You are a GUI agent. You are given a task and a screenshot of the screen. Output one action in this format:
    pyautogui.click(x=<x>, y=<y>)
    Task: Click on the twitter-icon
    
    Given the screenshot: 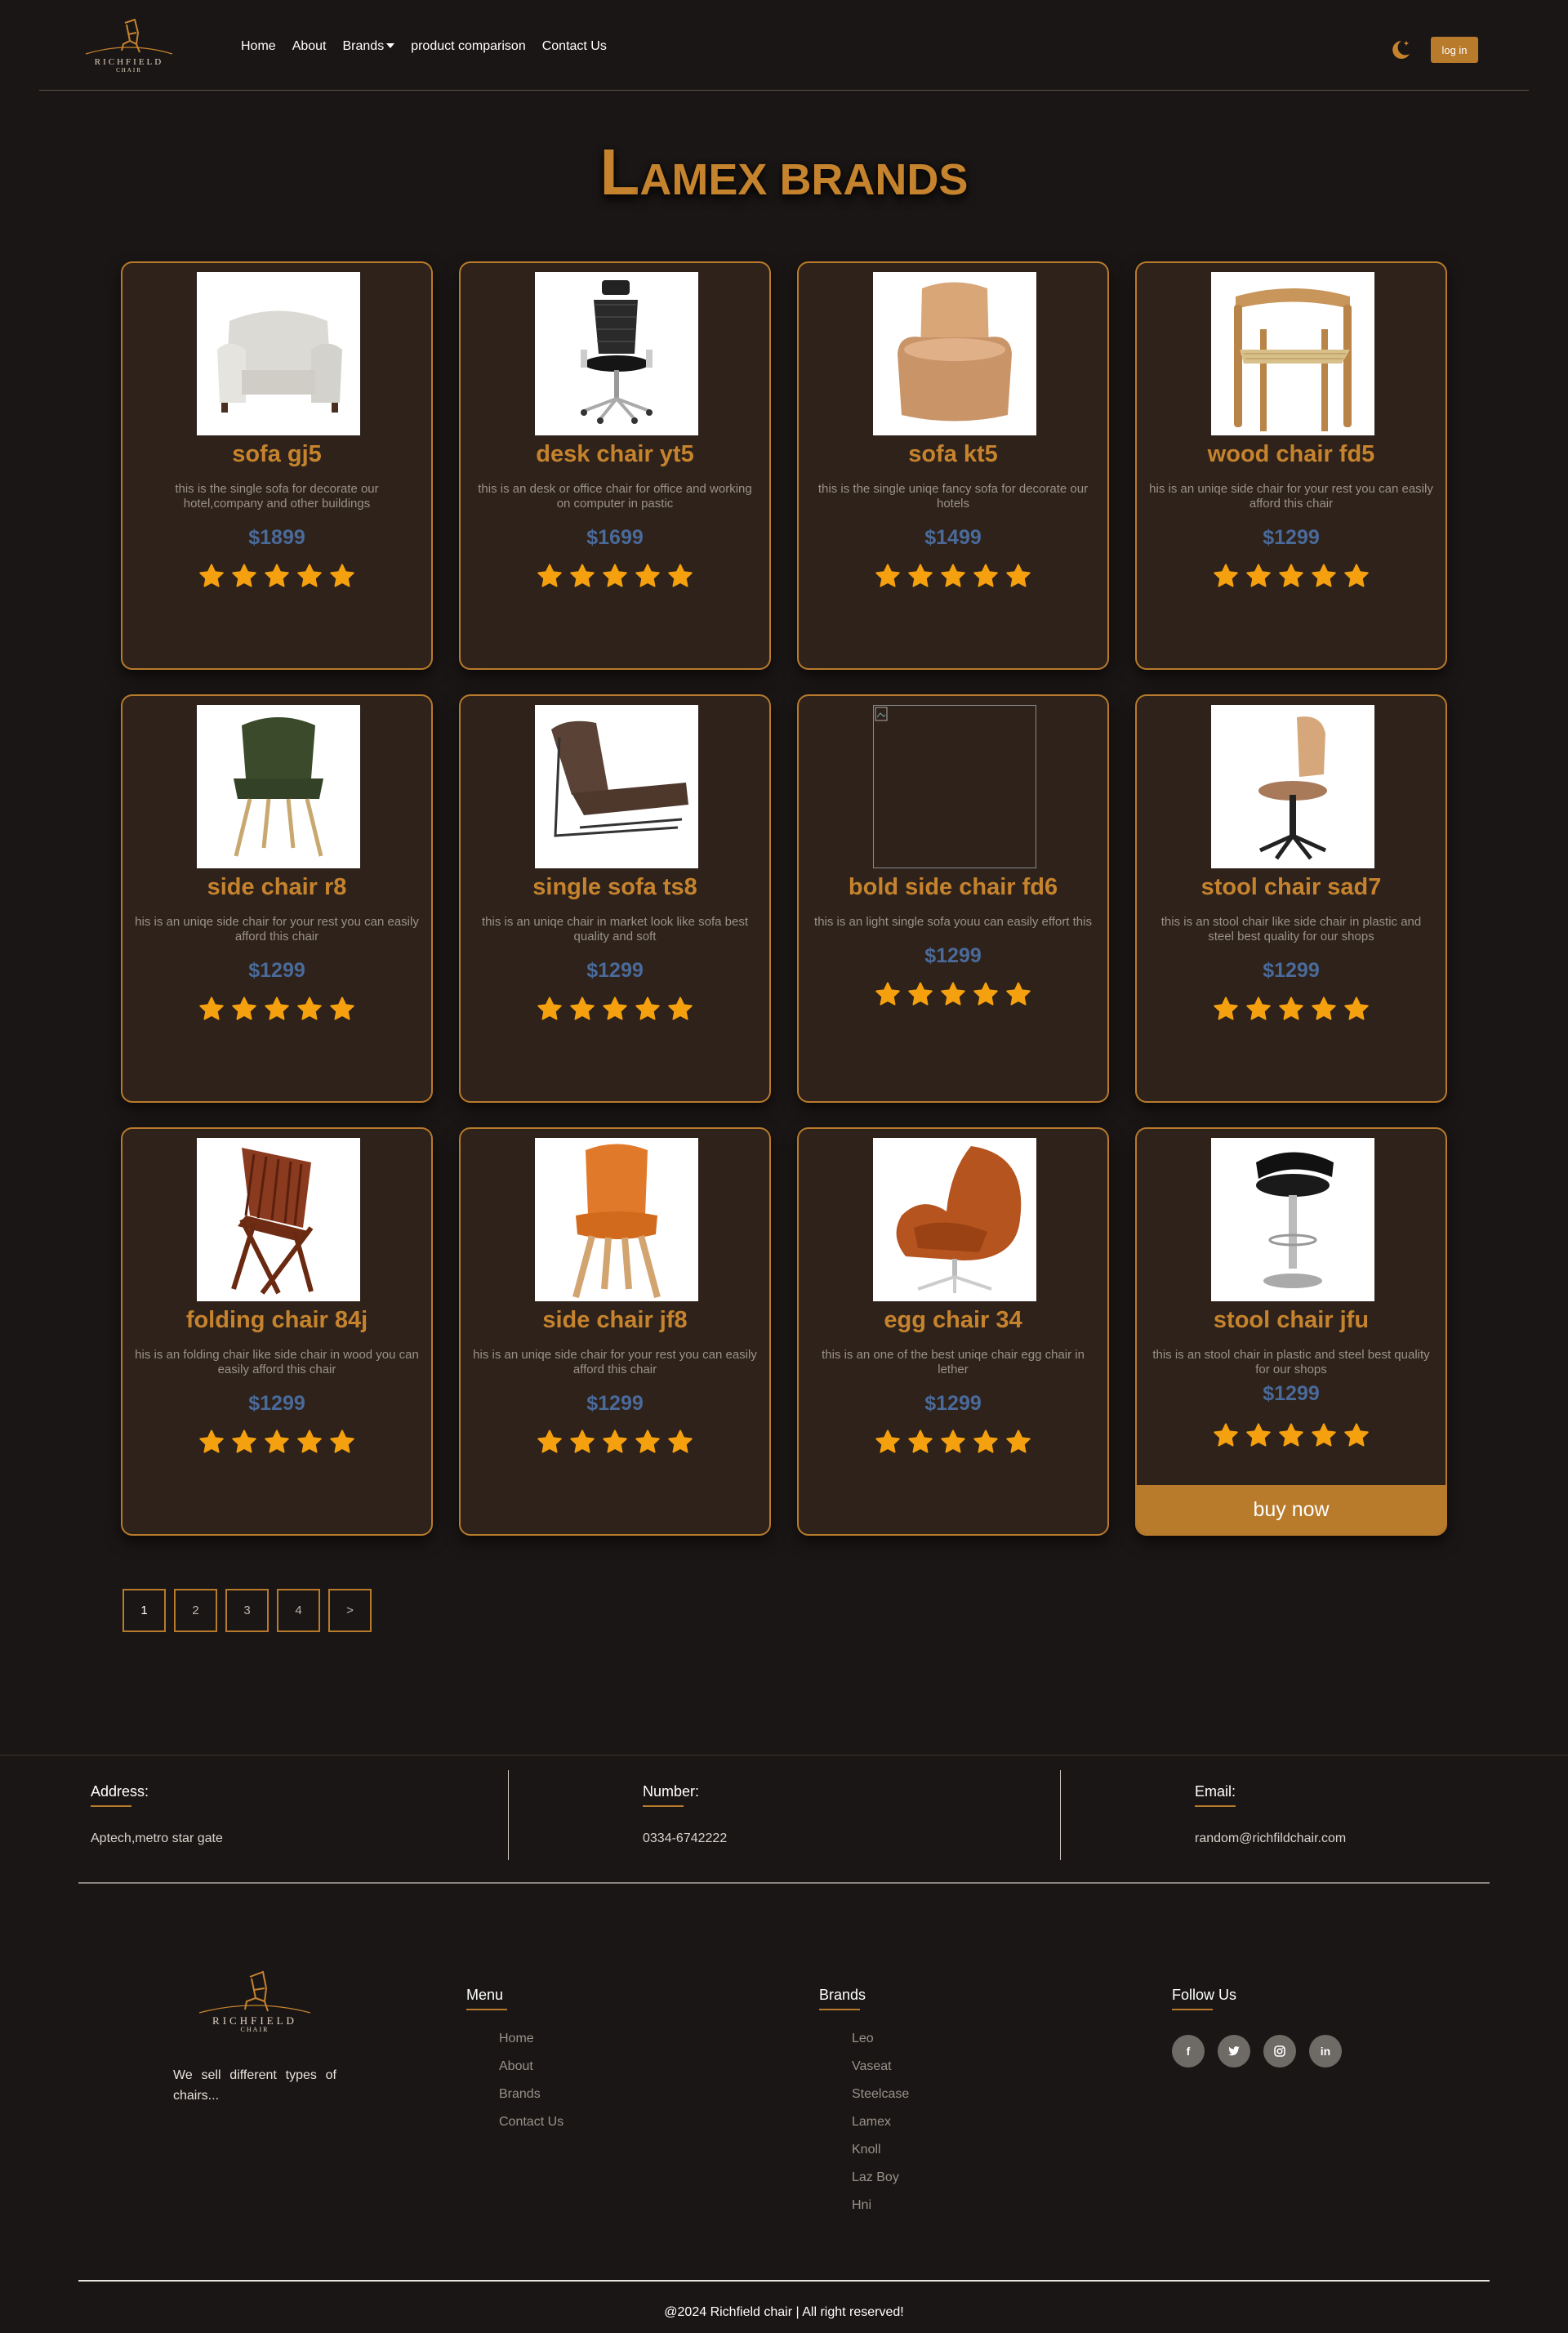 What is the action you would take?
    pyautogui.click(x=1234, y=2051)
    